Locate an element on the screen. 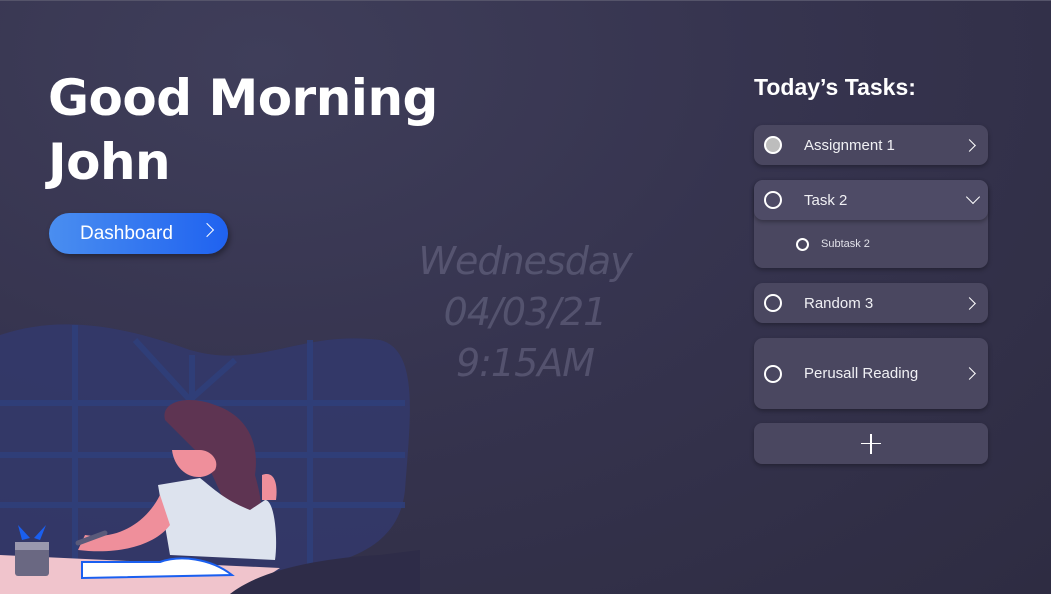 This screenshot has width=1051, height=594. subtask-label: Subtask 2 is located at coordinates (845, 244).